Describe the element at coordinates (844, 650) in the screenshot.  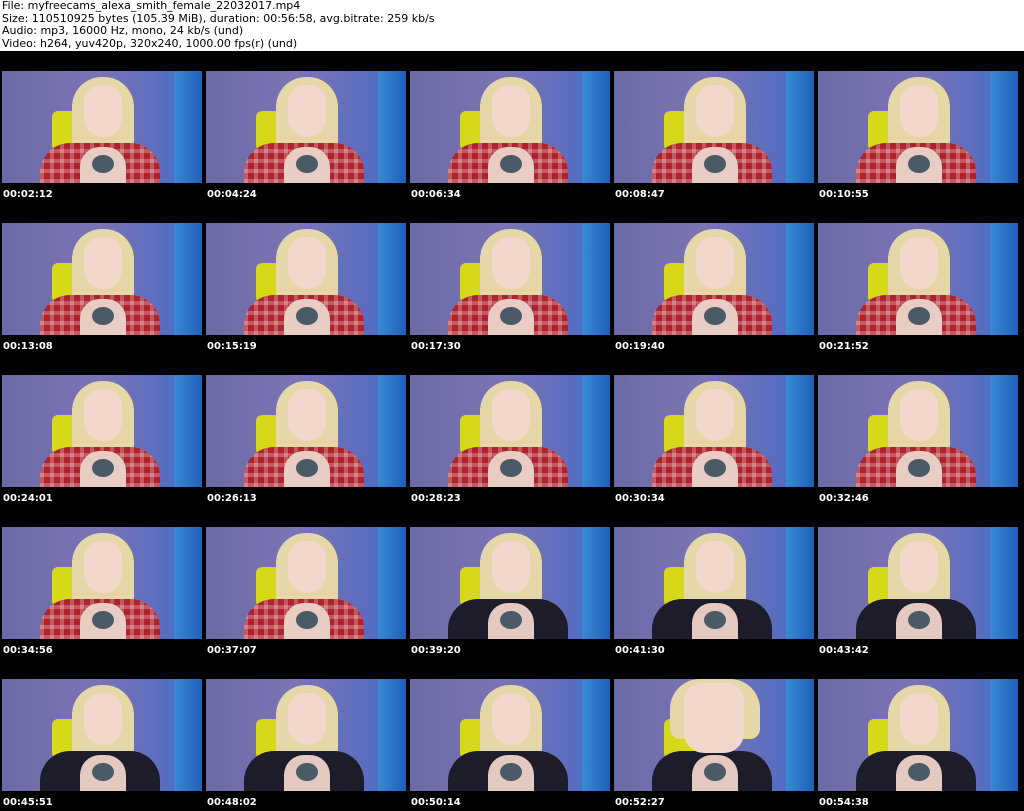
I see `thumbnail-timestamp: 00:43:42` at that location.